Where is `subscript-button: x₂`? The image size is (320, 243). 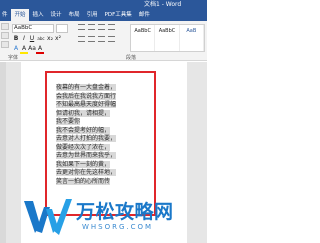 subscript-button: x₂ is located at coordinates (50, 38).